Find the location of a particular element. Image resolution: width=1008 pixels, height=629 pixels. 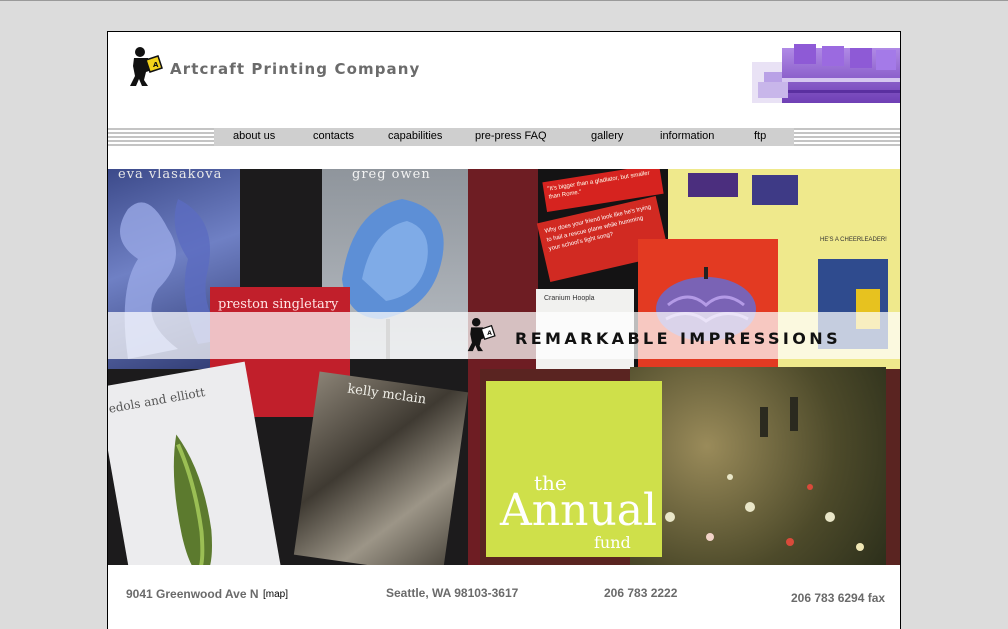

nav-gallery: gallery is located at coordinates (607, 136).